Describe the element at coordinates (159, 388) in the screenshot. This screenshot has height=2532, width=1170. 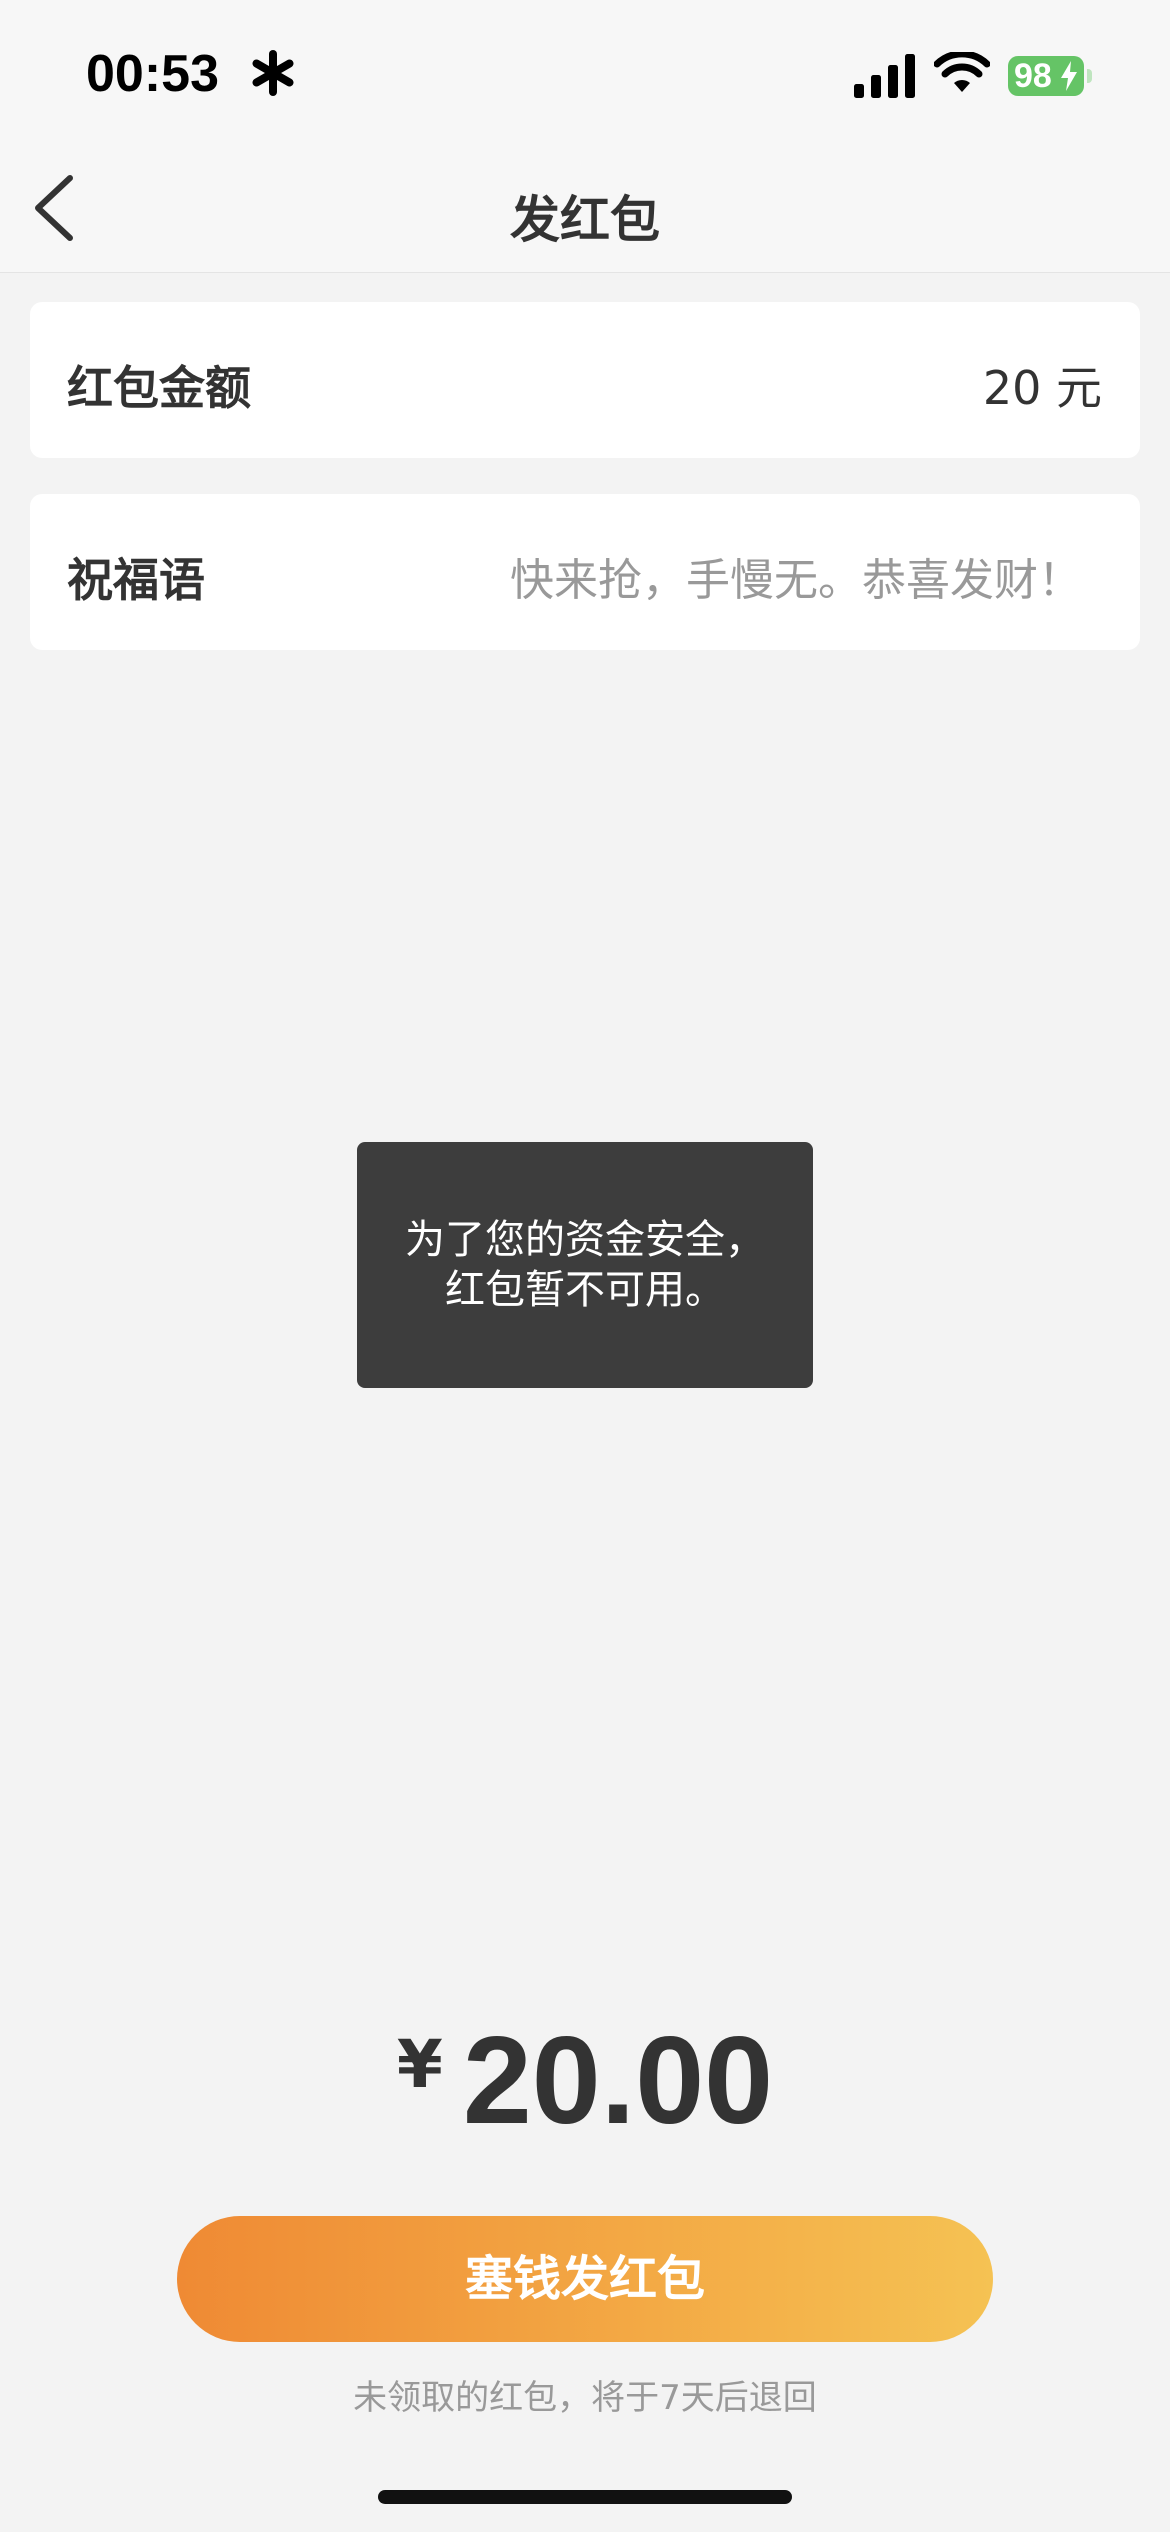
I see `amount-label: 红包金额` at that location.